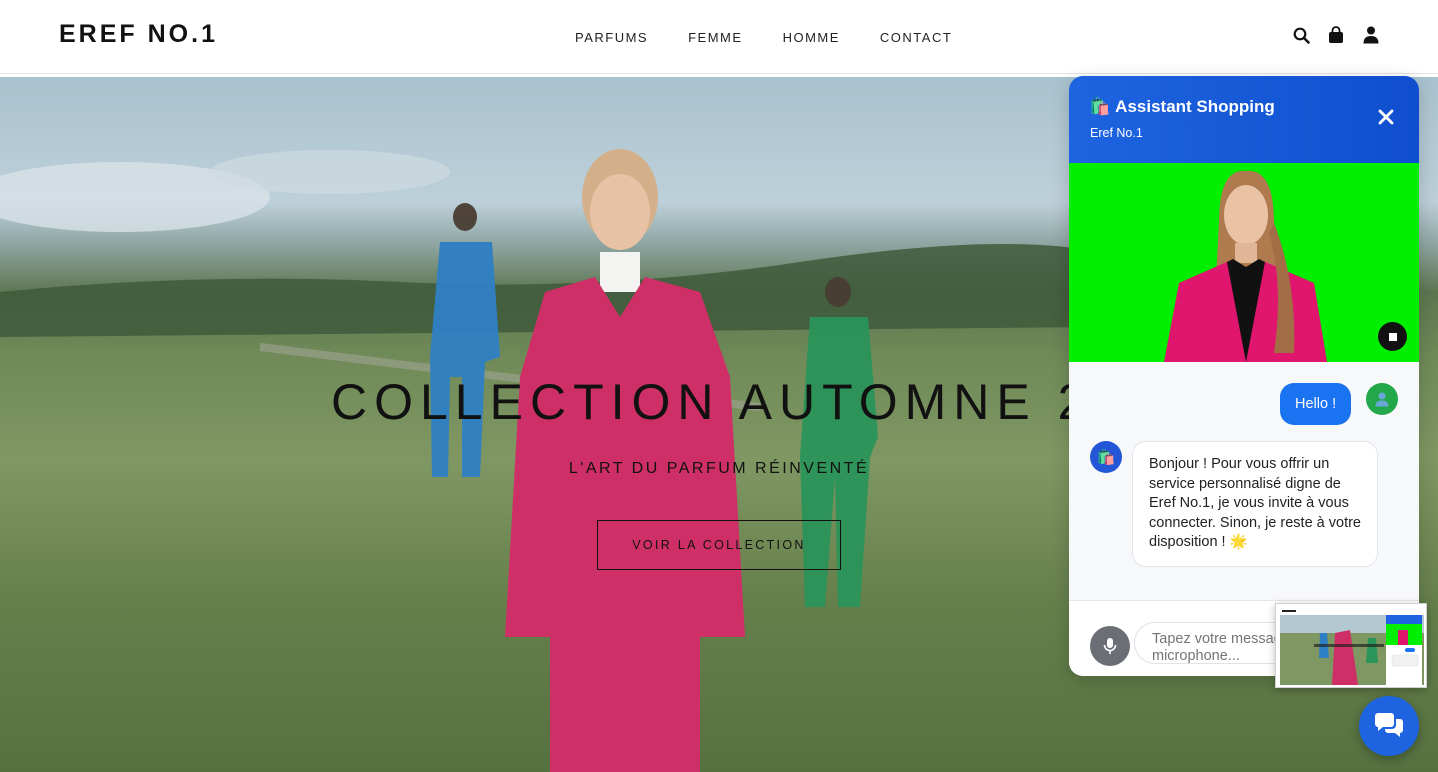  I want to click on chat-subtitle: Eref No.1, so click(1116, 133).